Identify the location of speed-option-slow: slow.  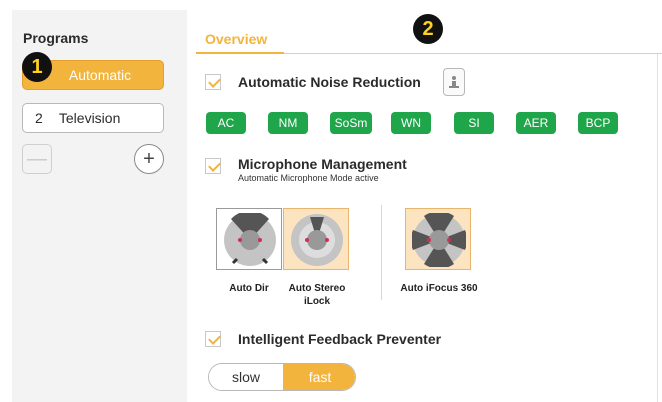
(246, 377).